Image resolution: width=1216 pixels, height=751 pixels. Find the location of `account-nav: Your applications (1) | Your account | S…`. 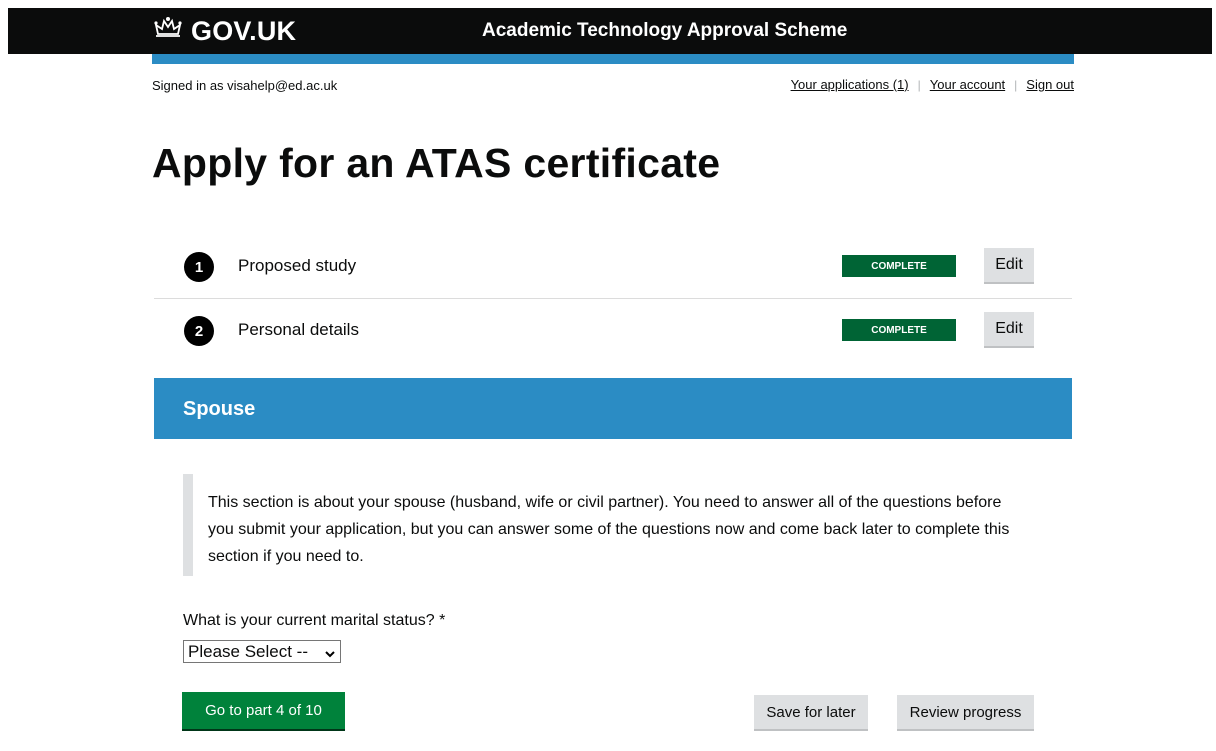

account-nav: Your applications (1) | Your account | S… is located at coordinates (932, 84).